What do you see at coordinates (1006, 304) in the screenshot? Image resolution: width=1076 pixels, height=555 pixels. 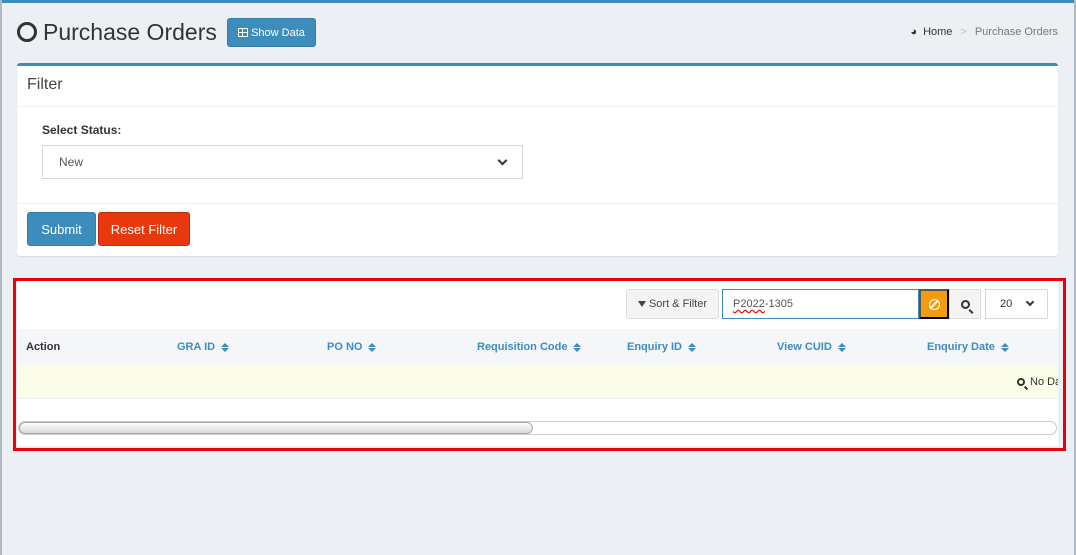 I see `page-size-value: 20` at bounding box center [1006, 304].